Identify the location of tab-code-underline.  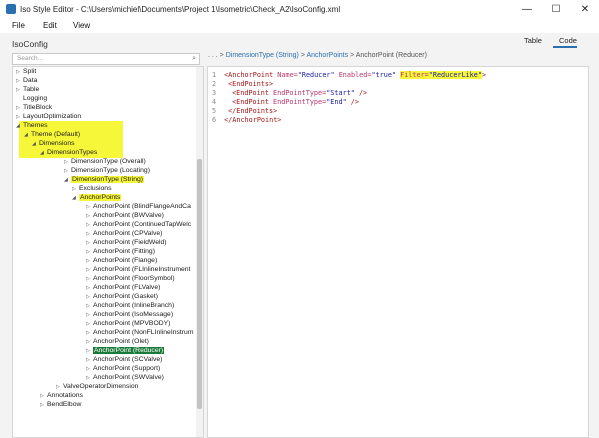
(565, 47).